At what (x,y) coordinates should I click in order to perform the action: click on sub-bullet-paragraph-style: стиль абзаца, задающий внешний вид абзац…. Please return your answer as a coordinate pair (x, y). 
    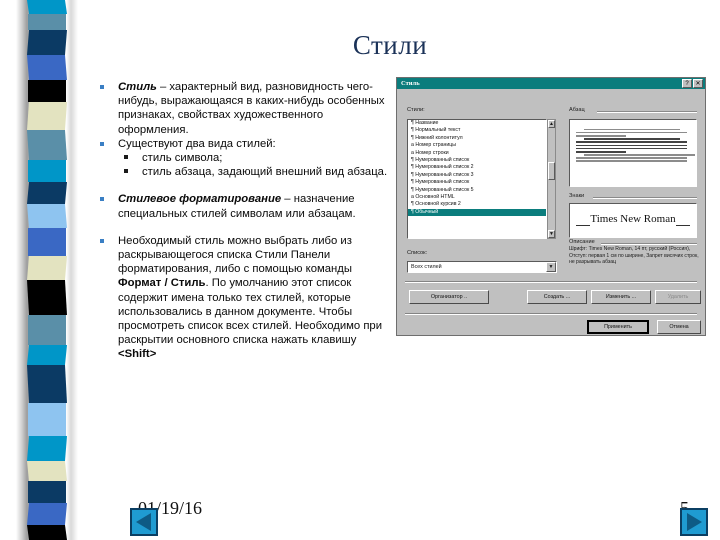
    Looking at the image, I should click on (246, 172).